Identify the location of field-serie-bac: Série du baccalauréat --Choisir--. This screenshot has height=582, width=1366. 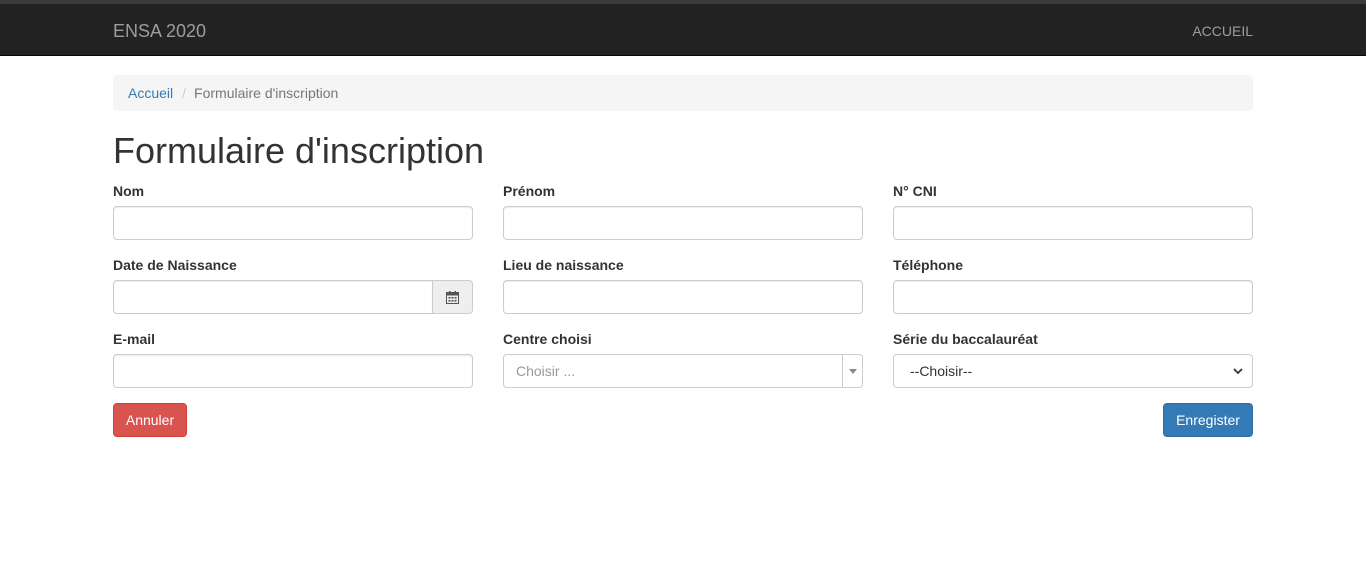
(1073, 358).